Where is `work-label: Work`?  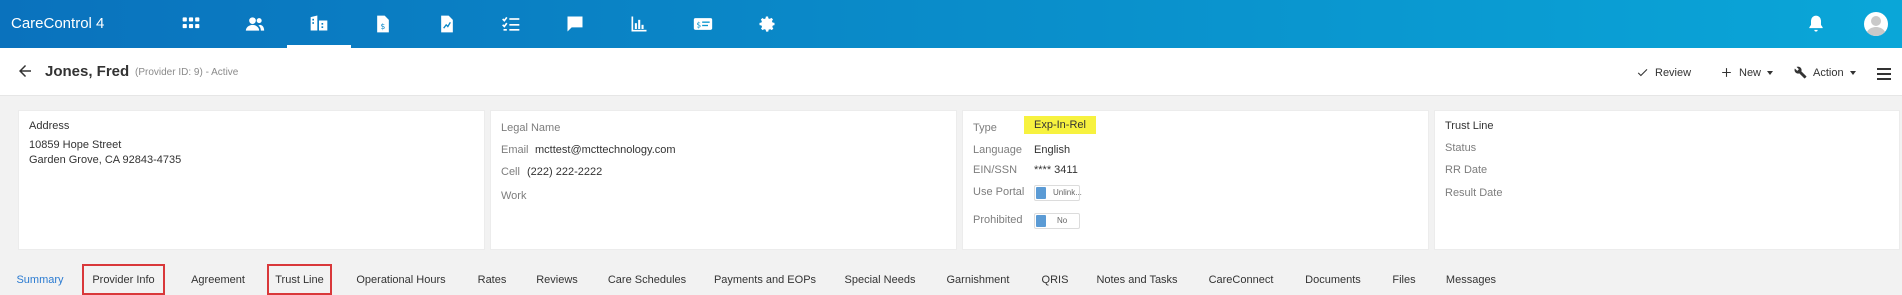
work-label: Work is located at coordinates (514, 196).